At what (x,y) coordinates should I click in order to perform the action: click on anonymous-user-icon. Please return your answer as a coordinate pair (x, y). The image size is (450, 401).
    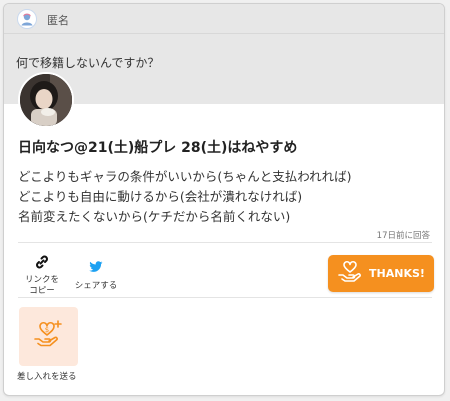
    Looking at the image, I should click on (27, 19).